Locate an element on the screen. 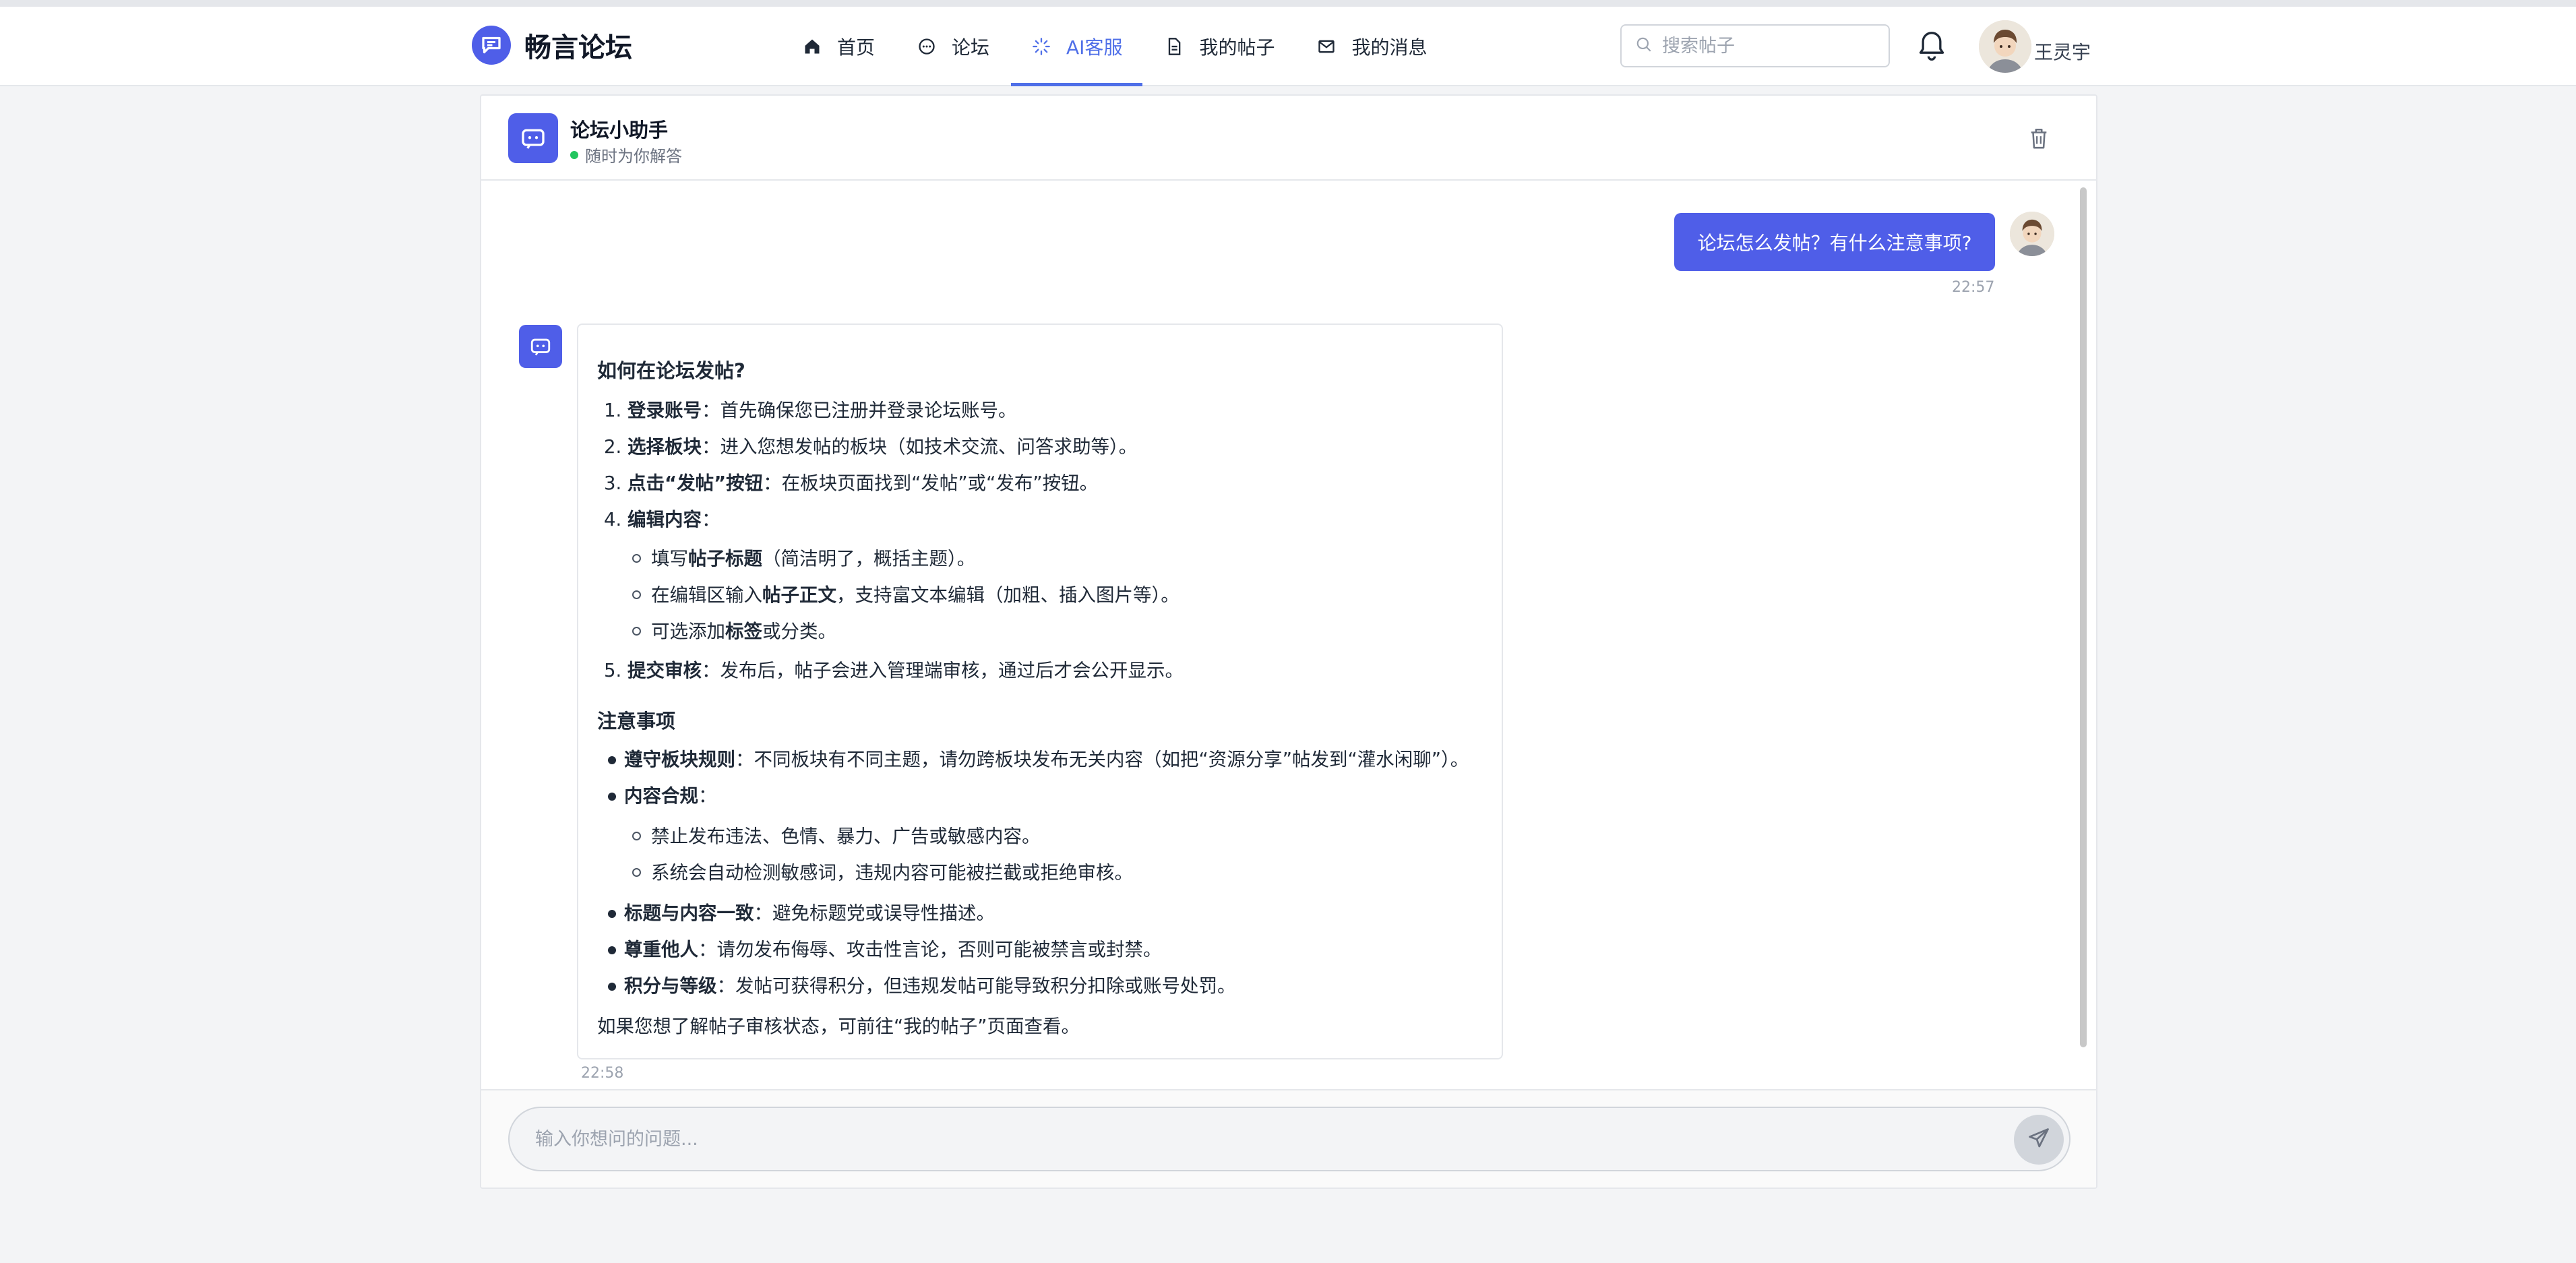  nav-ai-service: AI客服 is located at coordinates (1077, 46).